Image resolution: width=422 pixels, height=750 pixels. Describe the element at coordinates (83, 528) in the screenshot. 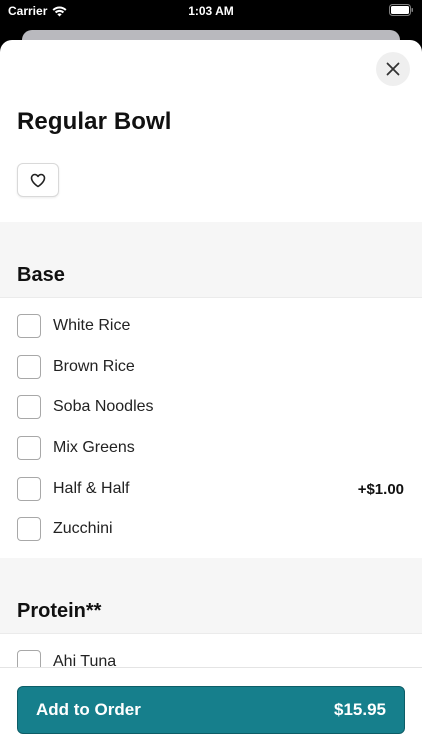

I see `option-label: Zucchini` at that location.